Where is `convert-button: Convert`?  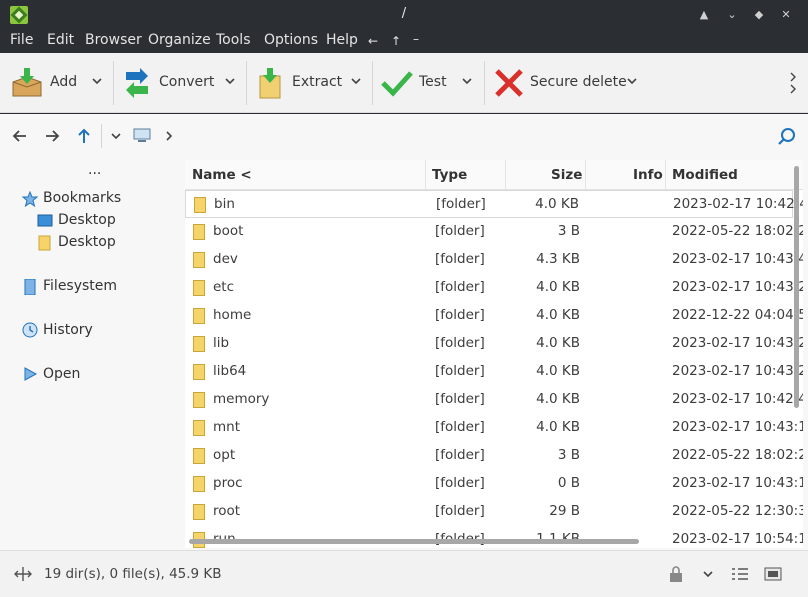
convert-button: Convert is located at coordinates (180, 83).